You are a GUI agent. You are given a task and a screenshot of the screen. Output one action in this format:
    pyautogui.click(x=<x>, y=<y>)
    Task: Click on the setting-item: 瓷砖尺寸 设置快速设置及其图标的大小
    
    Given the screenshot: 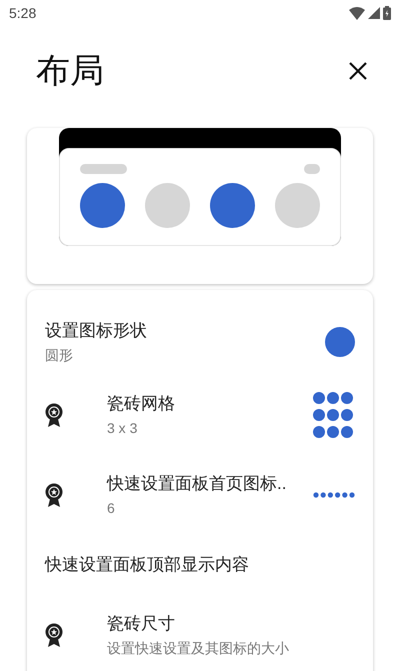 What is the action you would take?
    pyautogui.click(x=200, y=633)
    